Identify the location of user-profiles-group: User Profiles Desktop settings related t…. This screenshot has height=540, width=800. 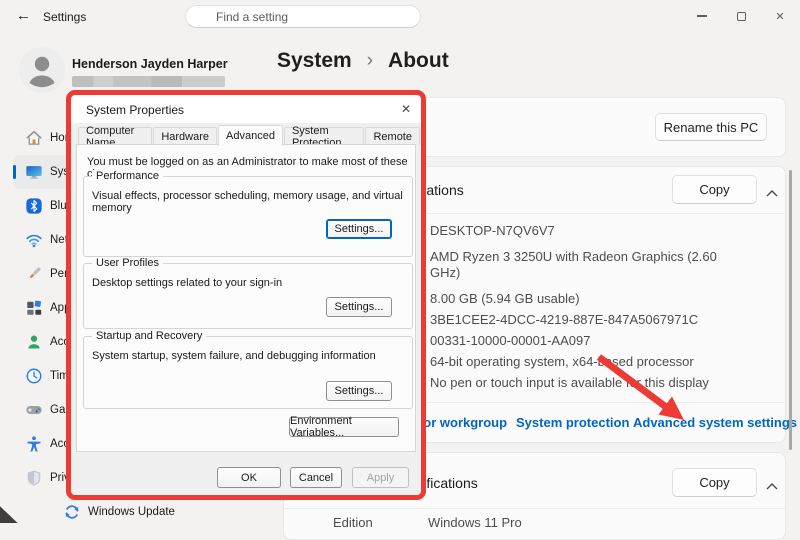
(248, 293).